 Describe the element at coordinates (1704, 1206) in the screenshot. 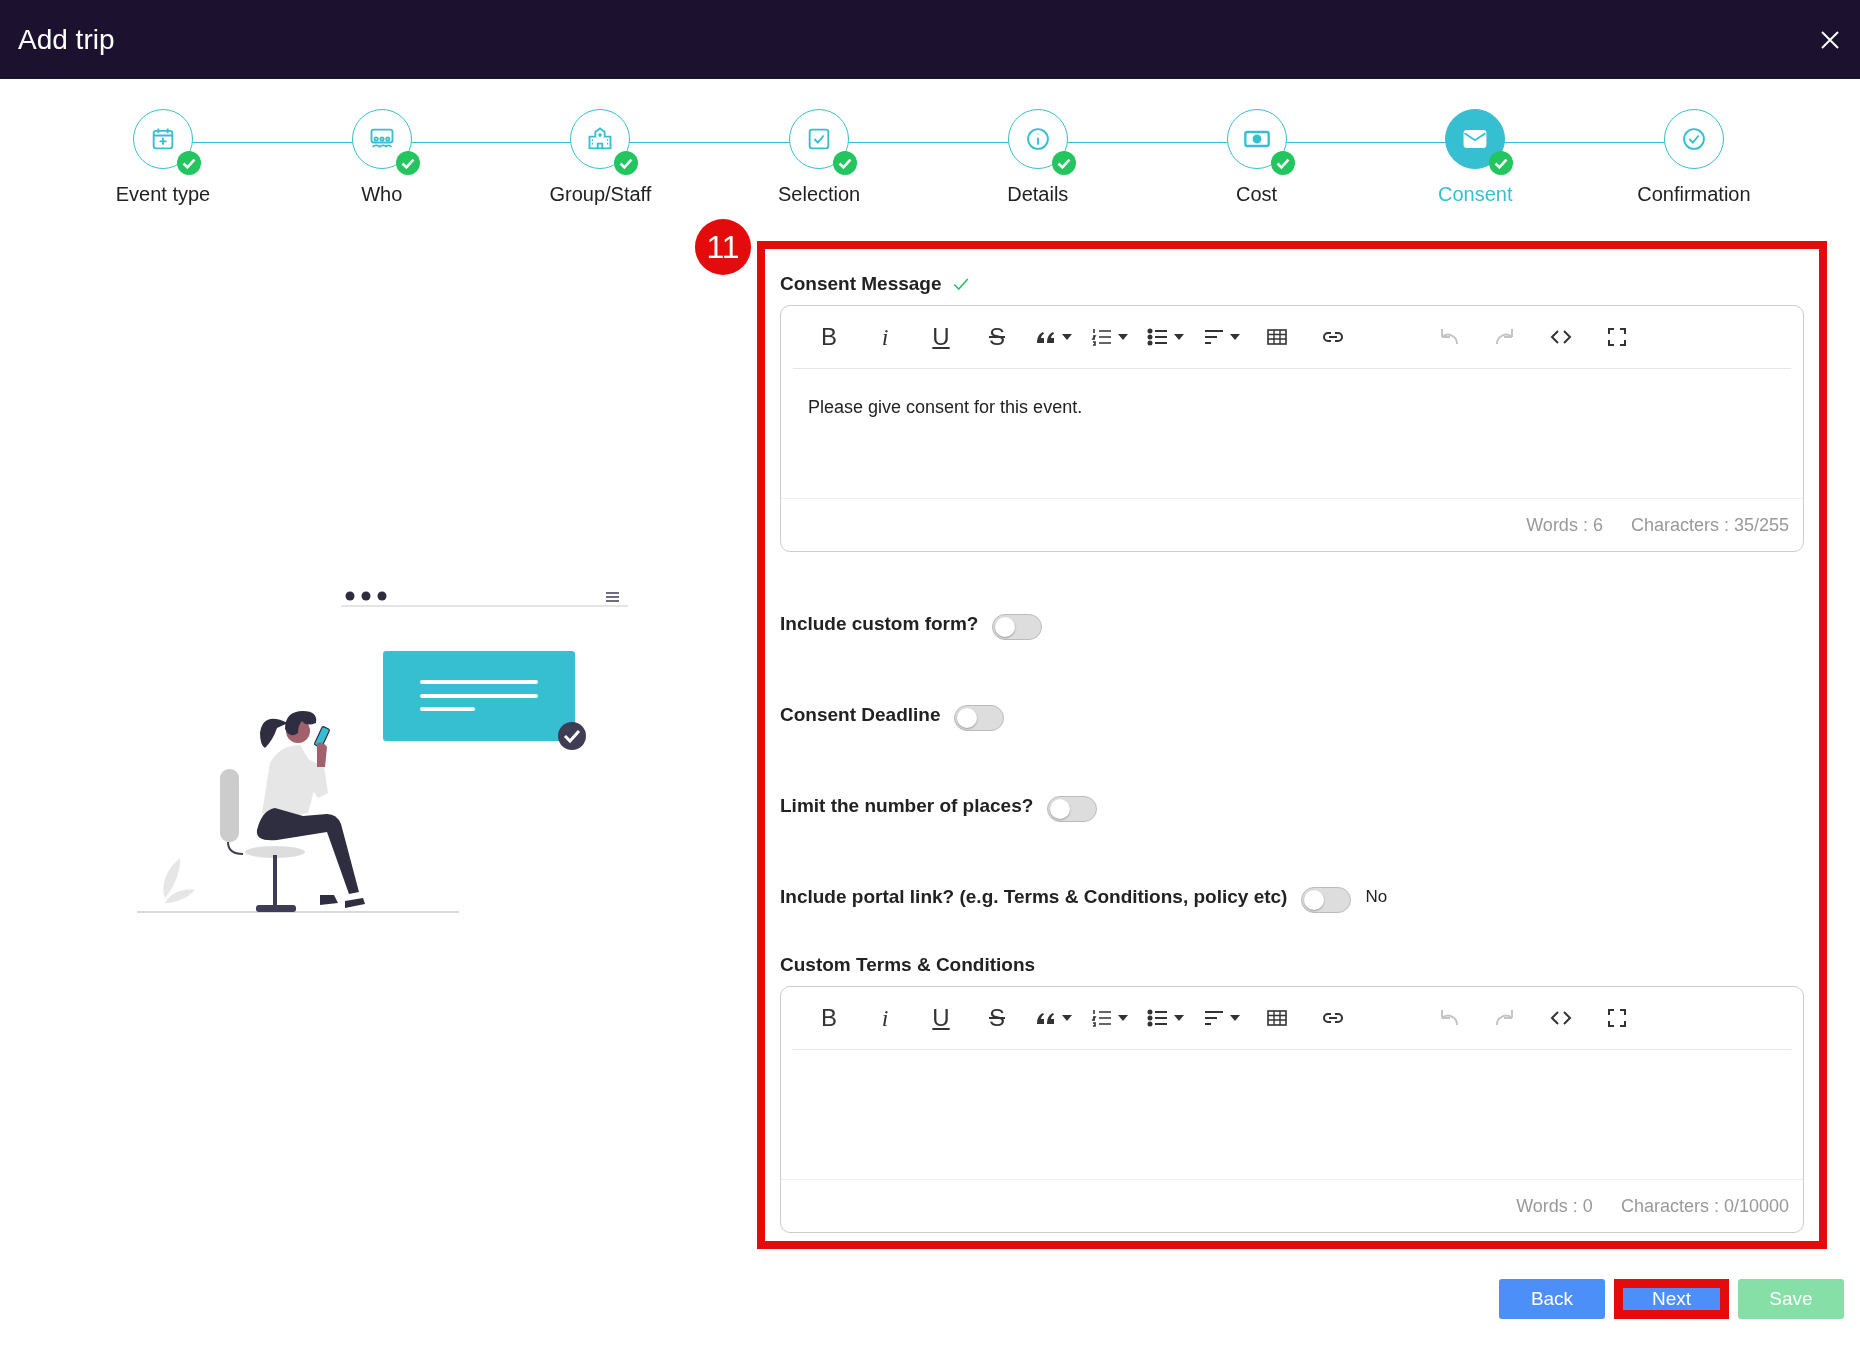

I see `character-count: Characters : 0/10000` at that location.